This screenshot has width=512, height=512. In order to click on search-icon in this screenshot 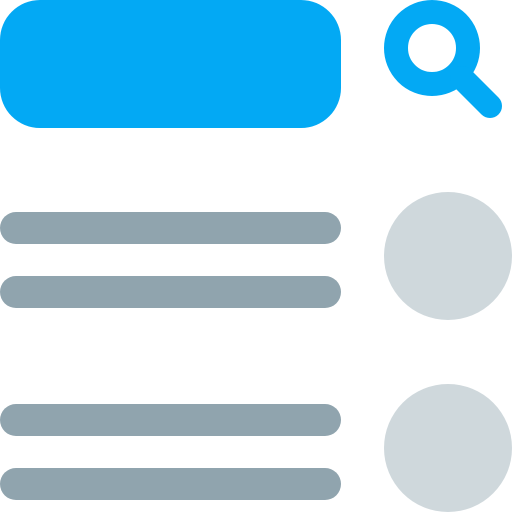, I will do `click(443, 59)`.